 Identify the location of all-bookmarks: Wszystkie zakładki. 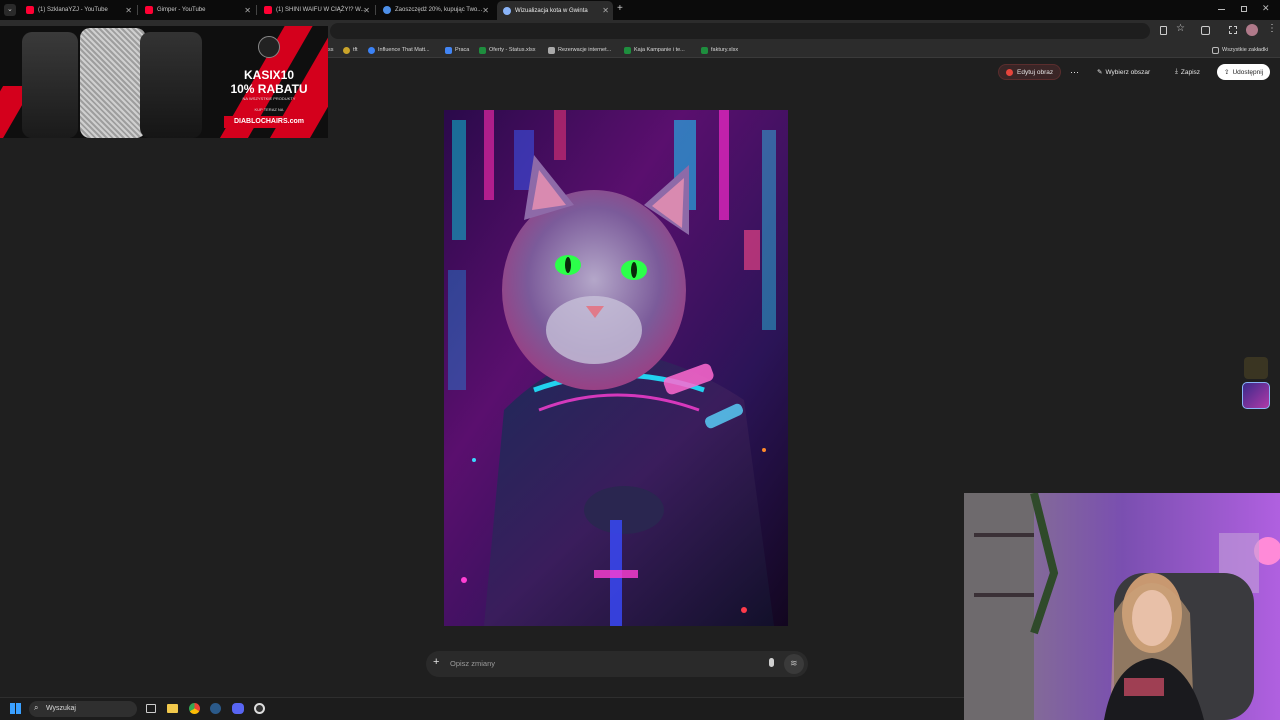
(1240, 50).